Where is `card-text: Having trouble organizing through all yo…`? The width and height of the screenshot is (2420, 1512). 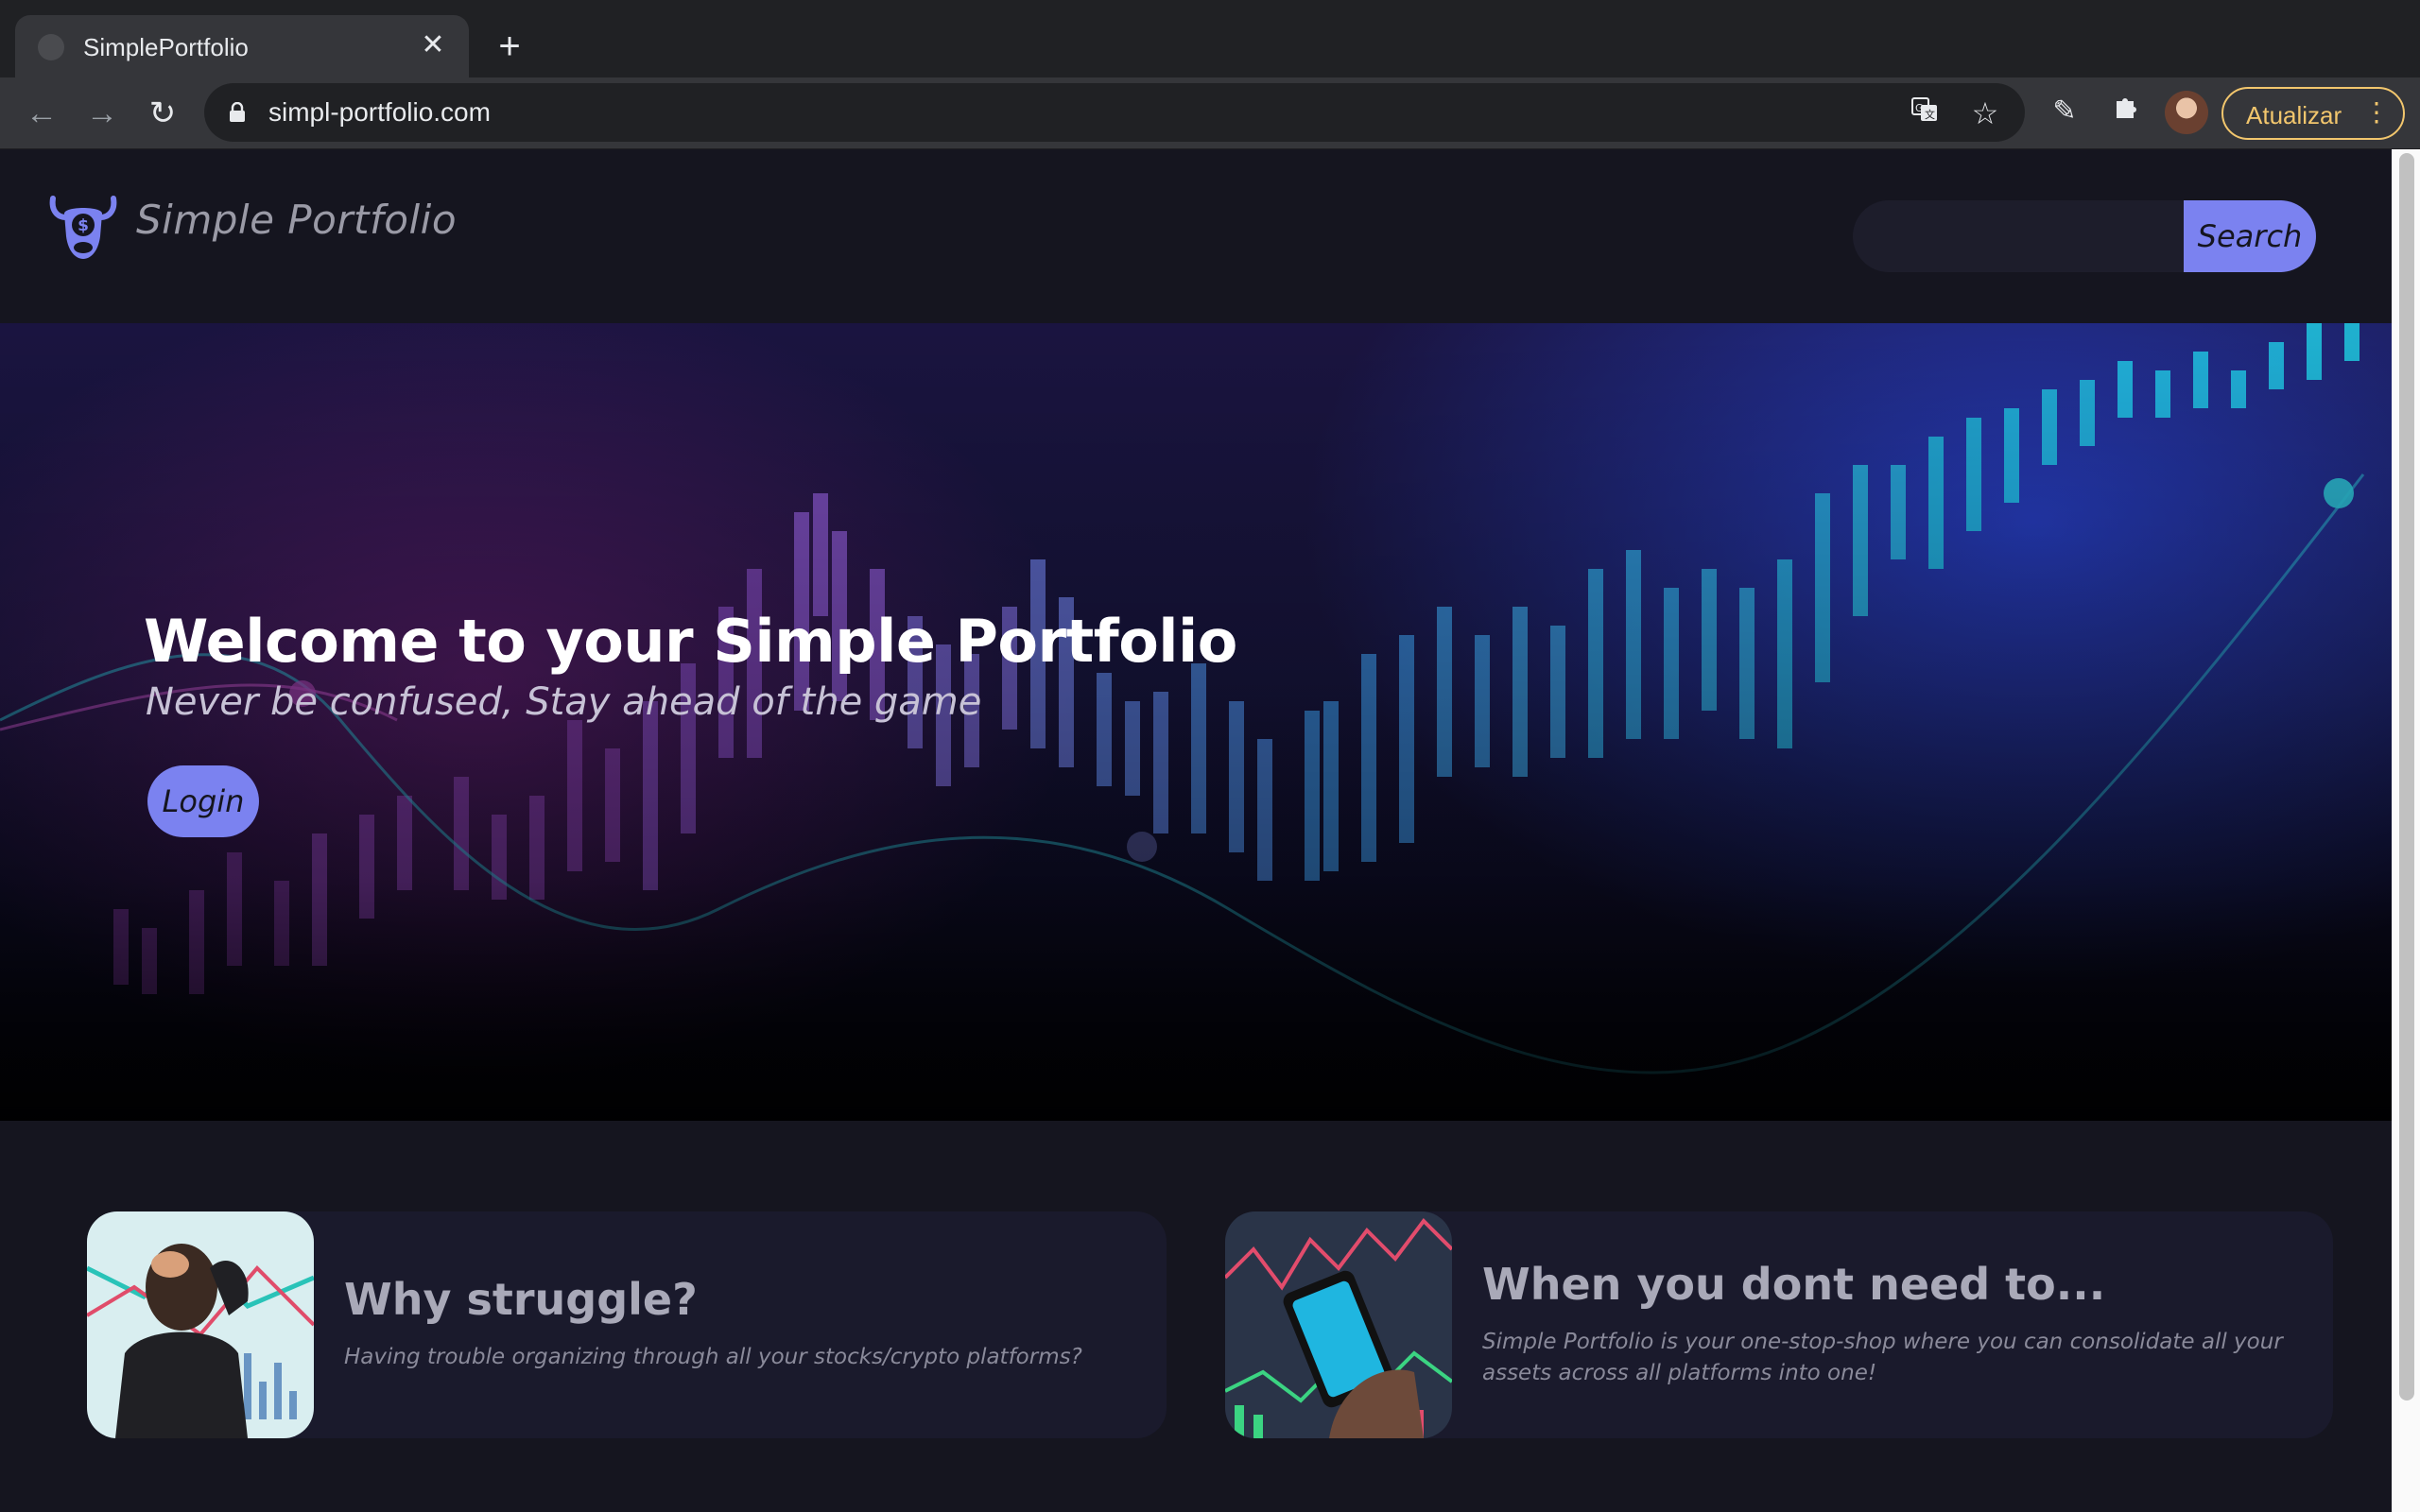 card-text: Having trouble organizing through all yo… is located at coordinates (713, 1357).